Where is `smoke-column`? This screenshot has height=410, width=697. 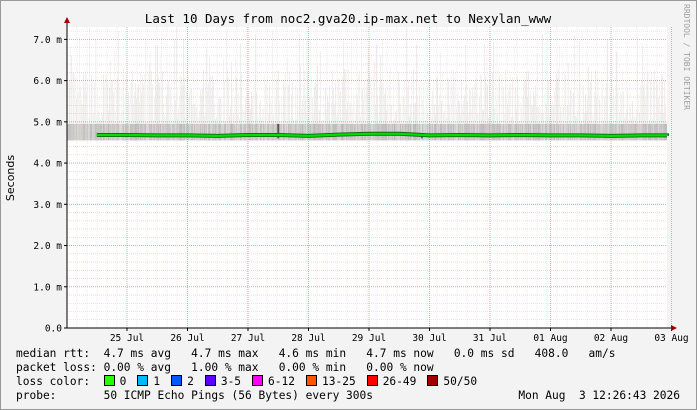
smoke-column is located at coordinates (272, 85).